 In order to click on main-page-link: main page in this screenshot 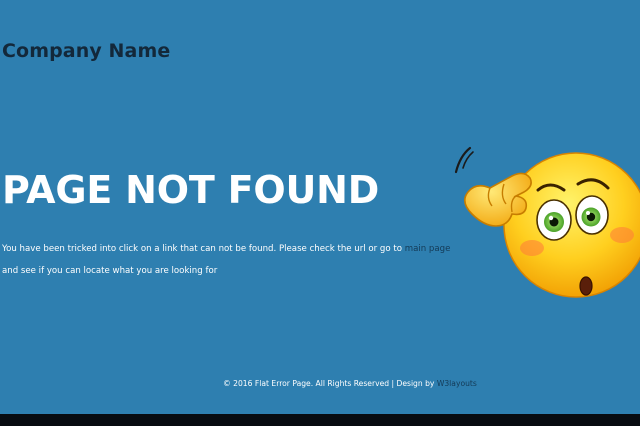, I will do `click(428, 249)`.